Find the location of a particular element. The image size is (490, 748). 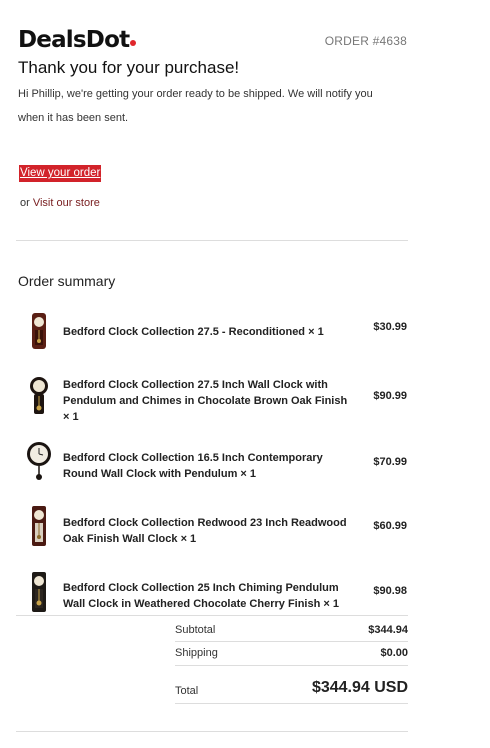

total-row: Total $344.94 USD is located at coordinates (291, 688).